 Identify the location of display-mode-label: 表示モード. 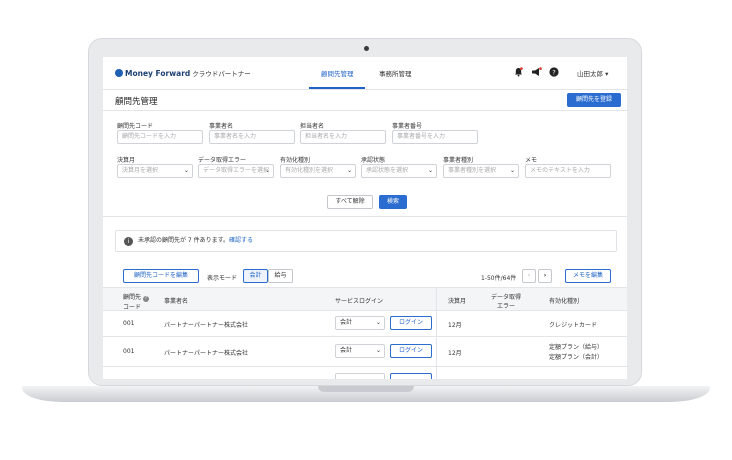
(222, 278).